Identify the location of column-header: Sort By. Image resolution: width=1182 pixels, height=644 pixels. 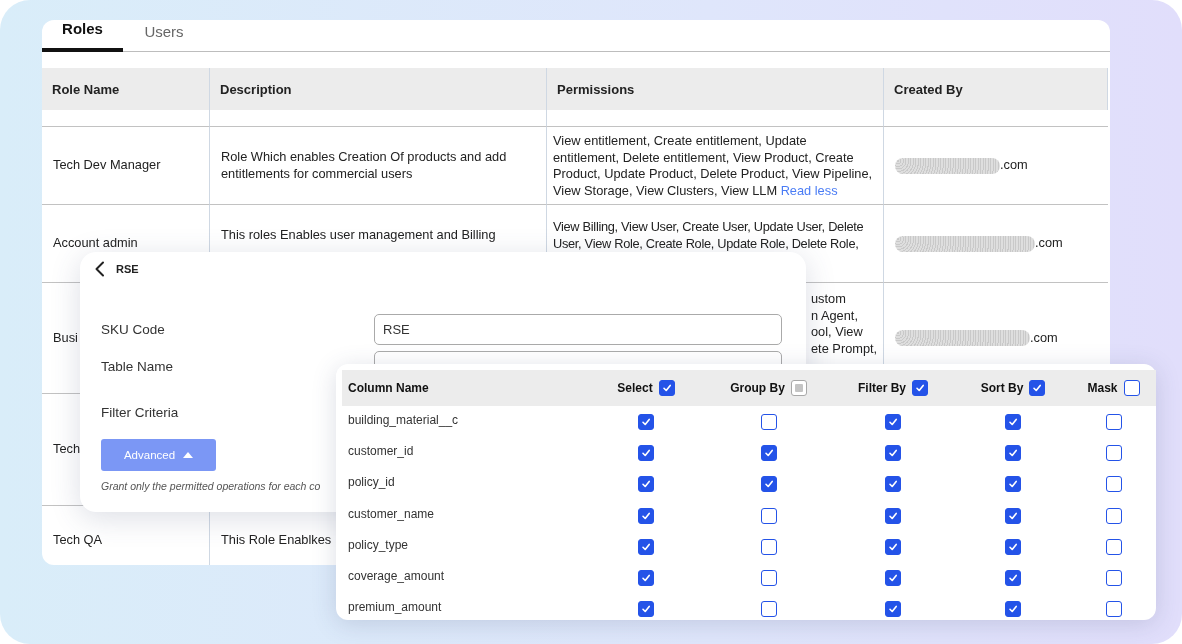
(1002, 388).